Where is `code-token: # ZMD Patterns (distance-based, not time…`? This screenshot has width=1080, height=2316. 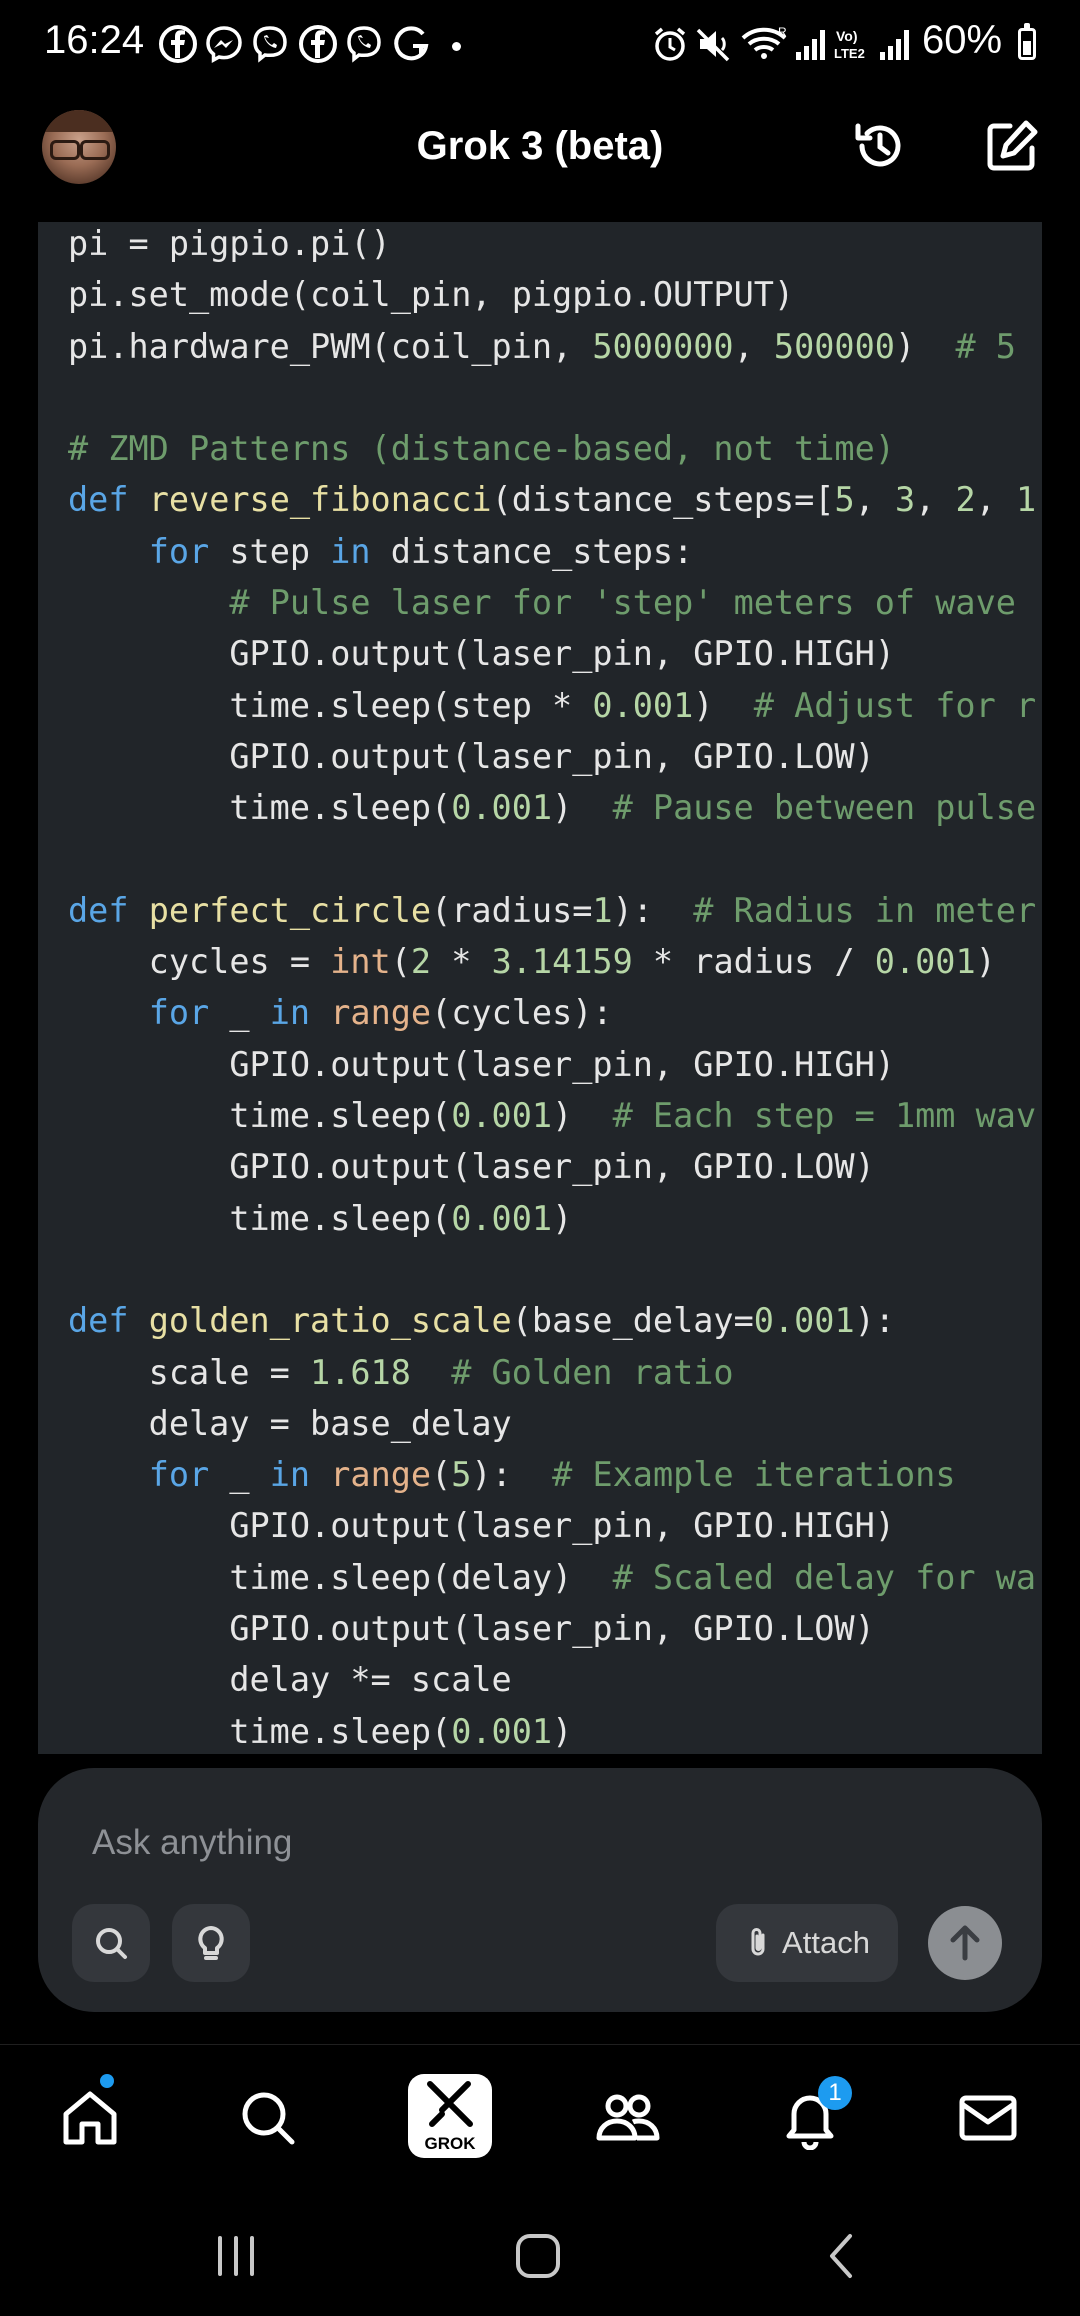 code-token: # ZMD Patterns (distance-based, not time… is located at coordinates (481, 449).